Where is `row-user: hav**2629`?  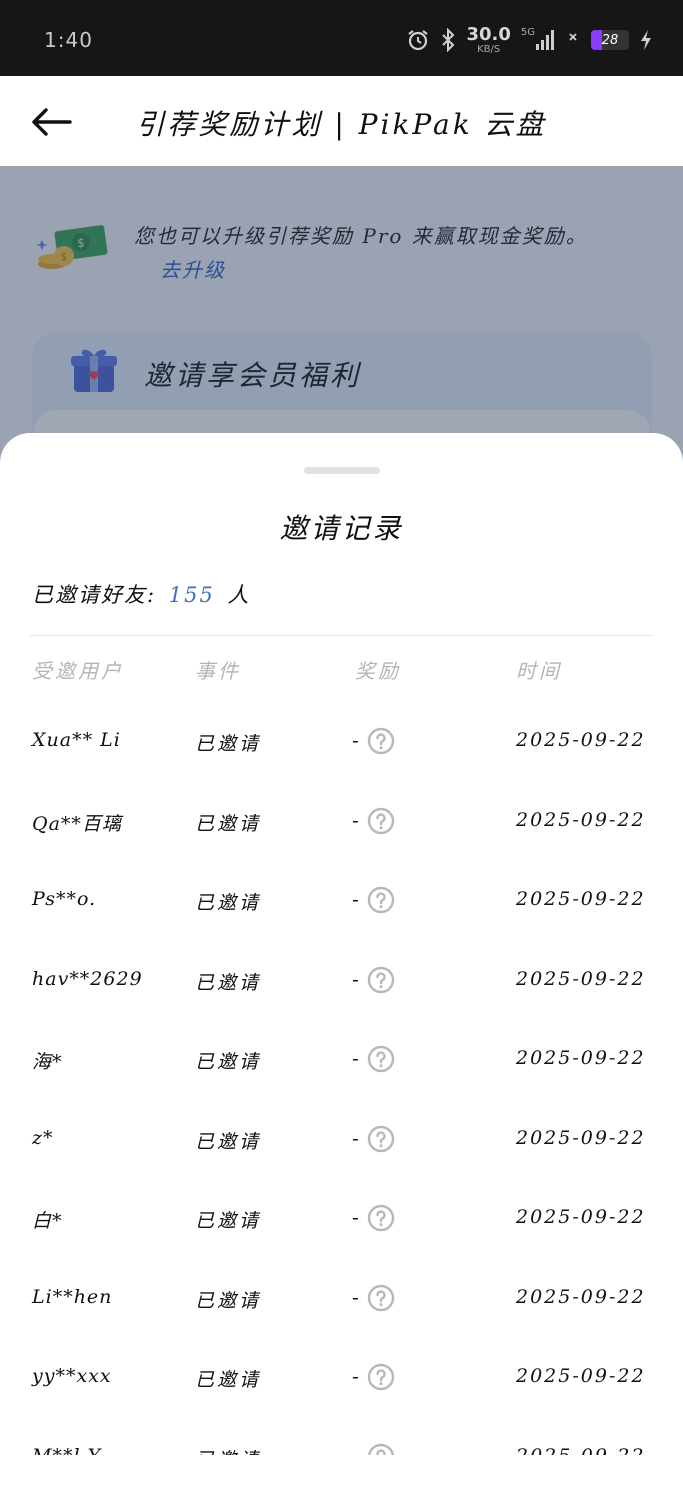 row-user: hav**2629 is located at coordinates (87, 978).